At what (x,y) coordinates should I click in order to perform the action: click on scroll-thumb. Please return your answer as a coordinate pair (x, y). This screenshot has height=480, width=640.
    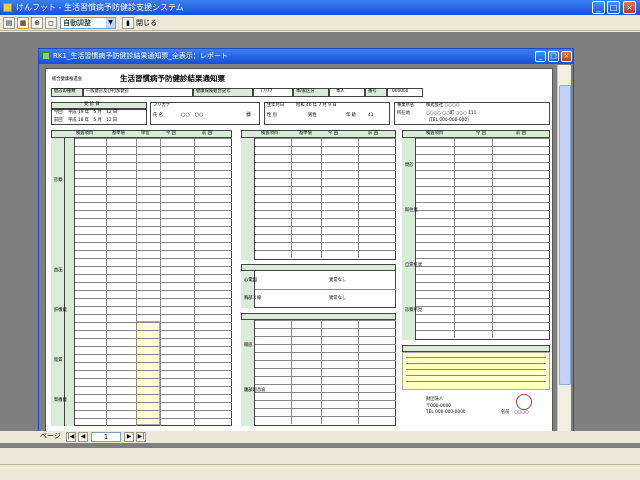
    Looking at the image, I should click on (565, 235).